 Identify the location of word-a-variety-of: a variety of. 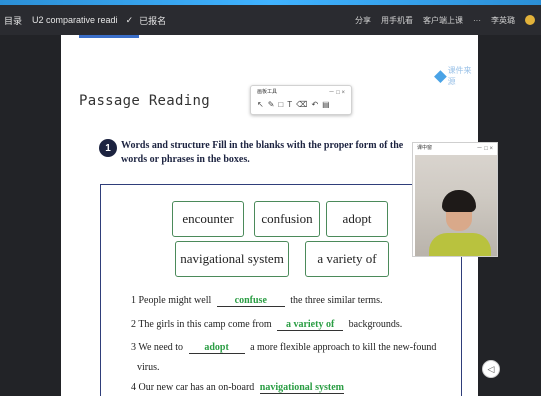
(347, 259).